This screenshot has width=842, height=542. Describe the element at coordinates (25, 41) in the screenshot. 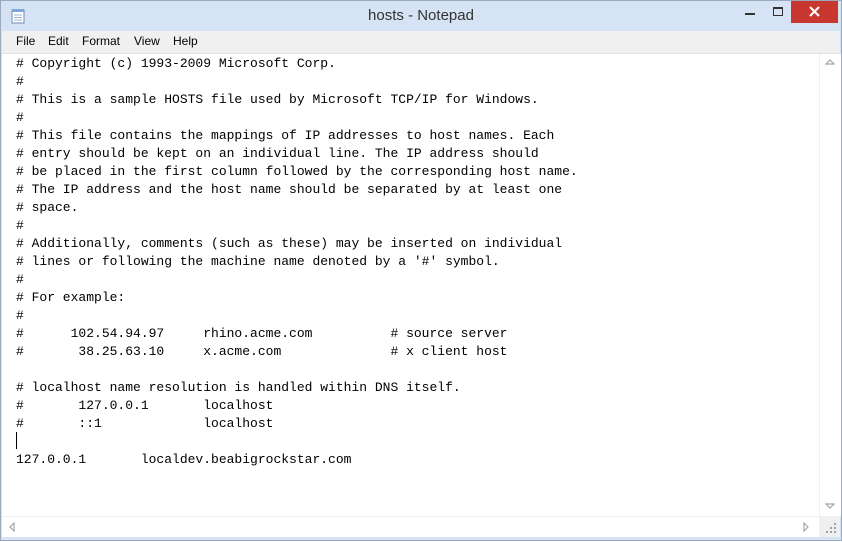

I see `menu-file: File` at that location.